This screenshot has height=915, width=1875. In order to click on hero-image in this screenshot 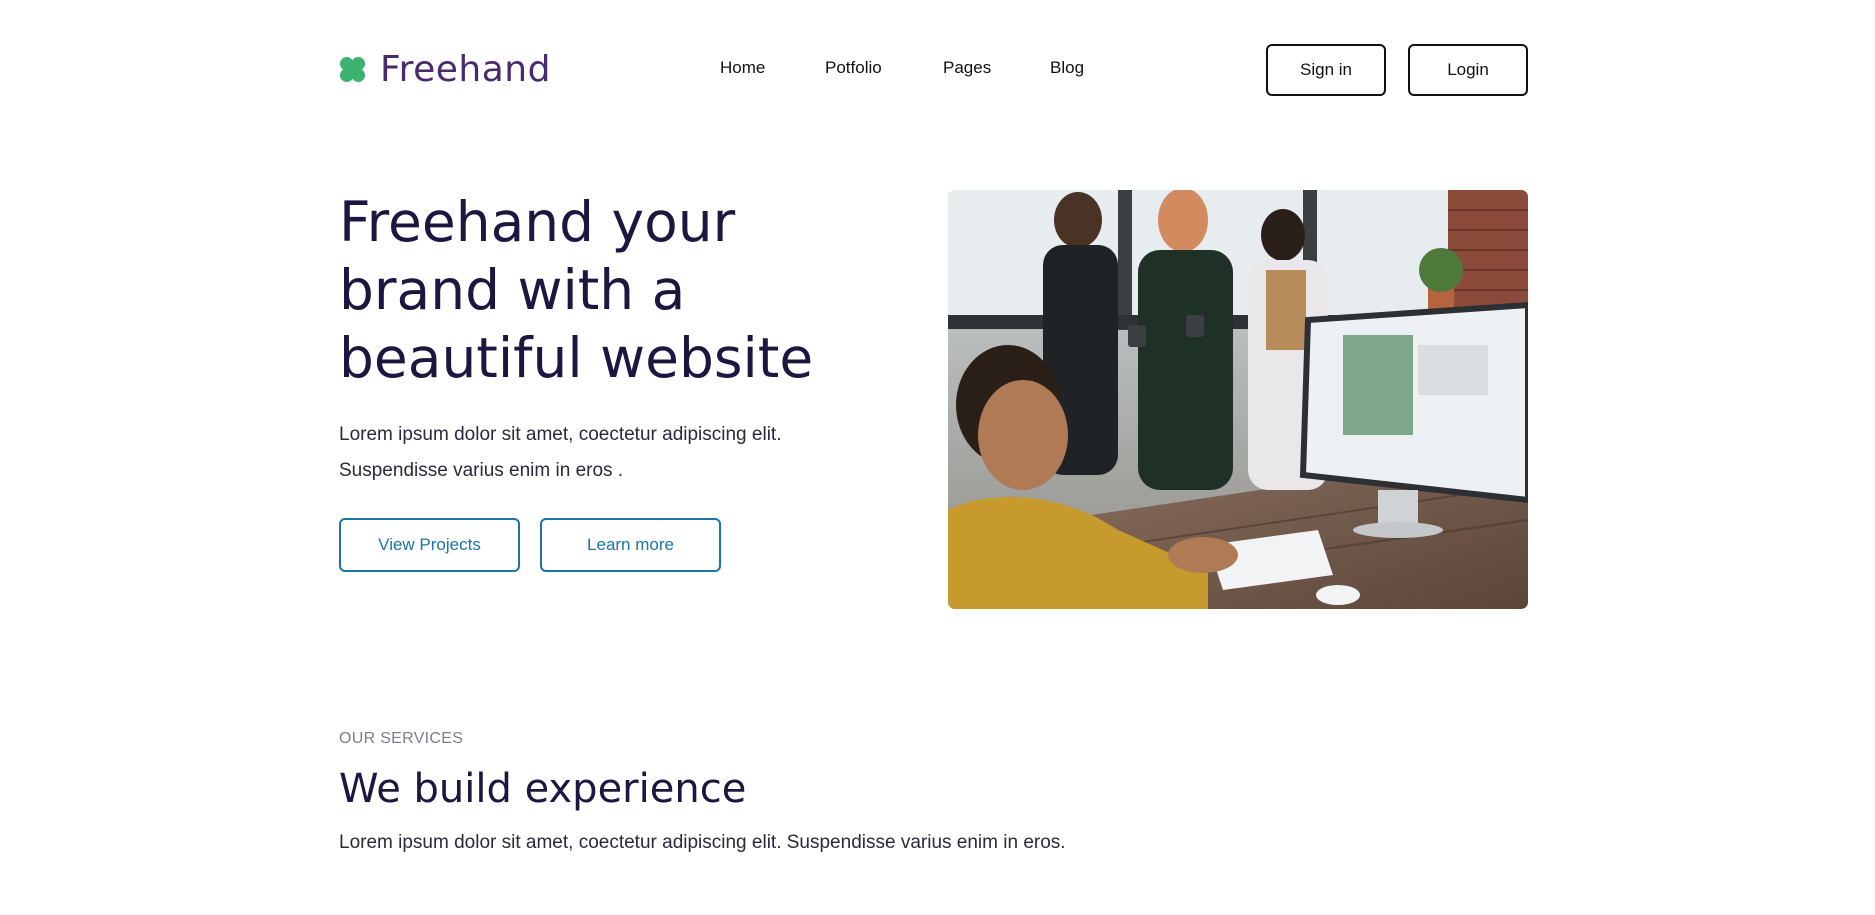, I will do `click(1238, 399)`.